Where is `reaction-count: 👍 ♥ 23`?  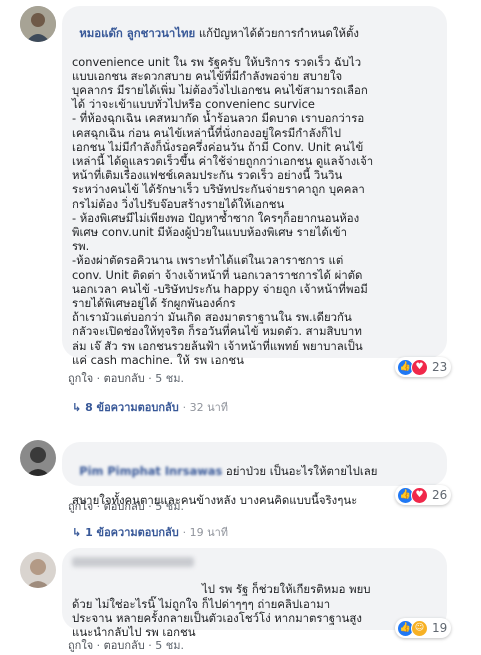 reaction-count: 👍 ♥ 23 is located at coordinates (423, 367).